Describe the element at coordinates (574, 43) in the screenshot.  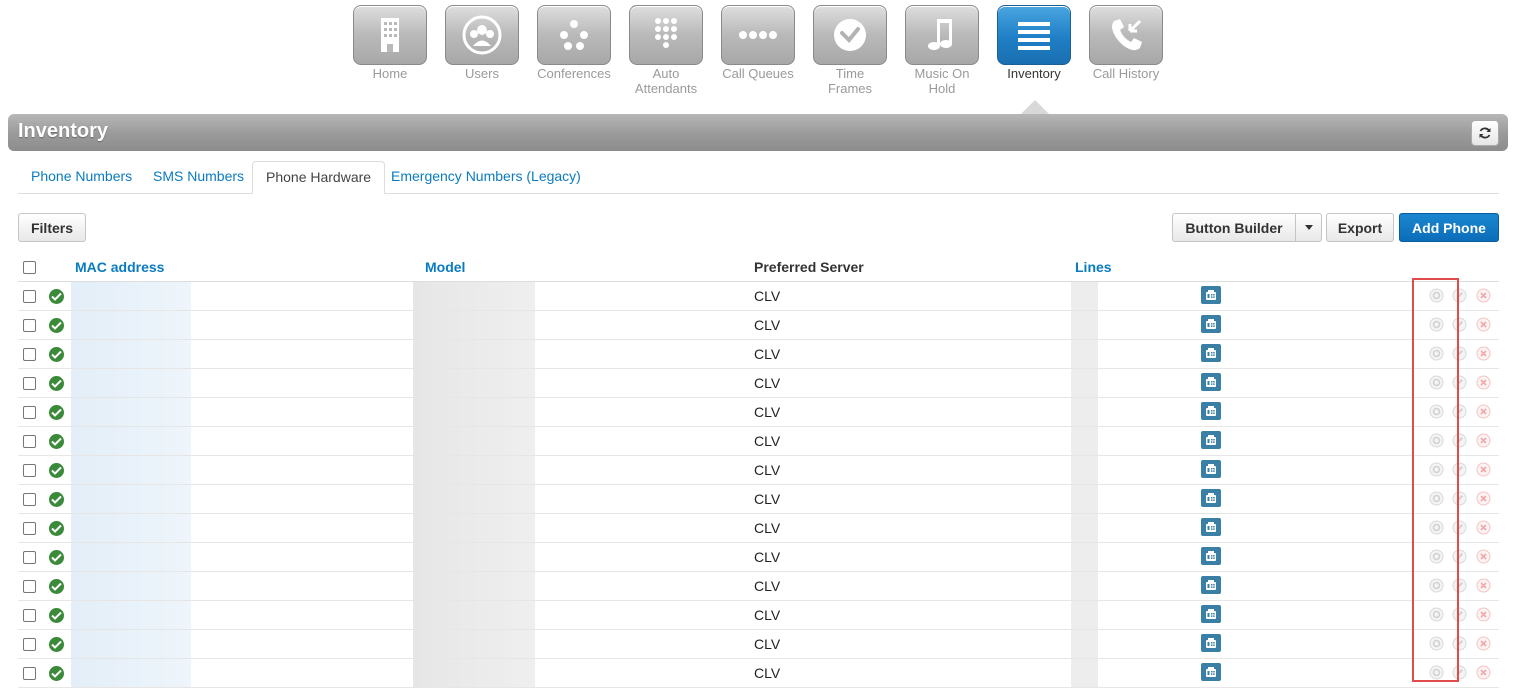
I see `nav-conferences: Conferences` at that location.